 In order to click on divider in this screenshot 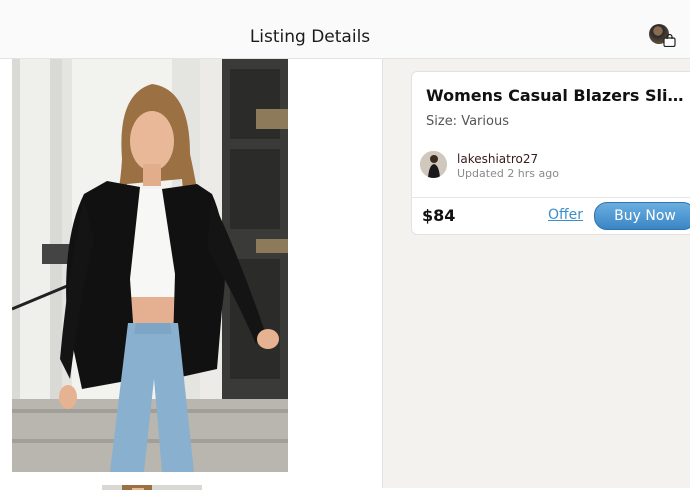, I will do `click(551, 197)`.